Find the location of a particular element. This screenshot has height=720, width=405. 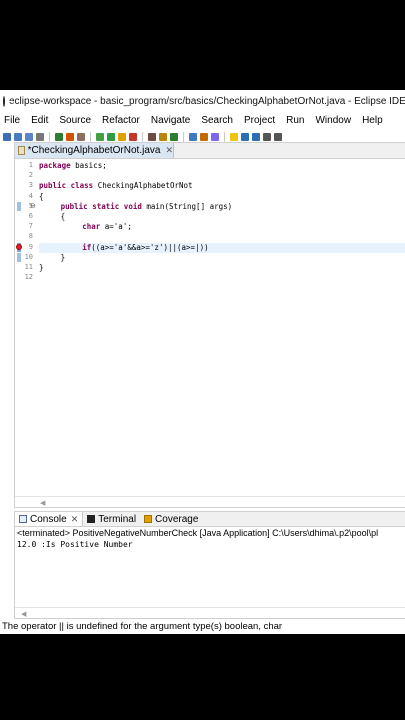

code-line: public class CheckingAlphabetOrNot is located at coordinates (116, 186).